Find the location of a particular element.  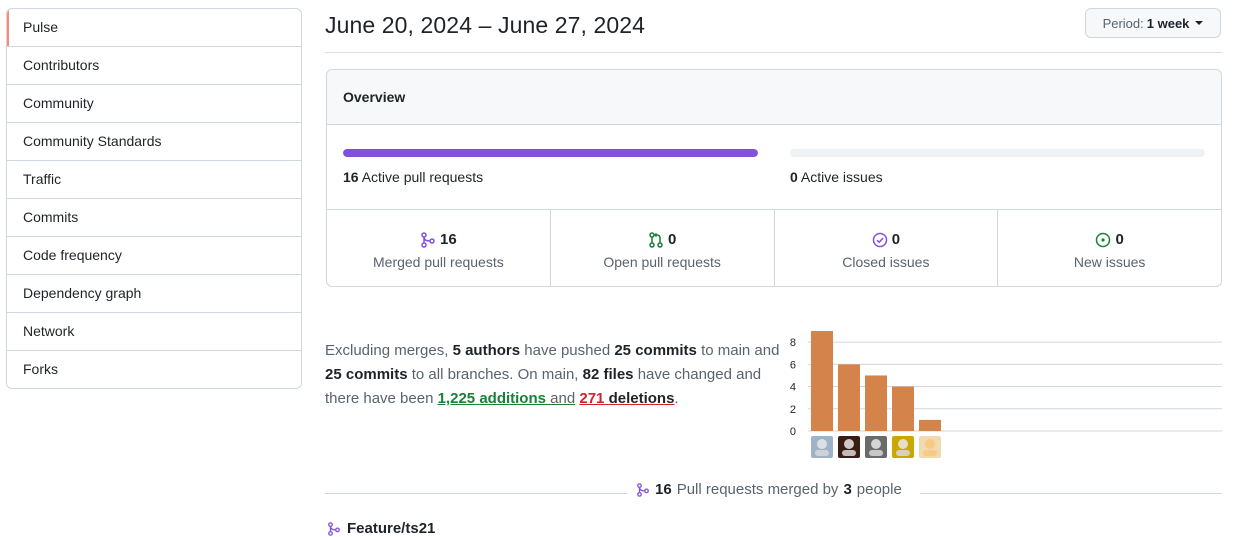

stat-new-label: New issues is located at coordinates (1109, 262).